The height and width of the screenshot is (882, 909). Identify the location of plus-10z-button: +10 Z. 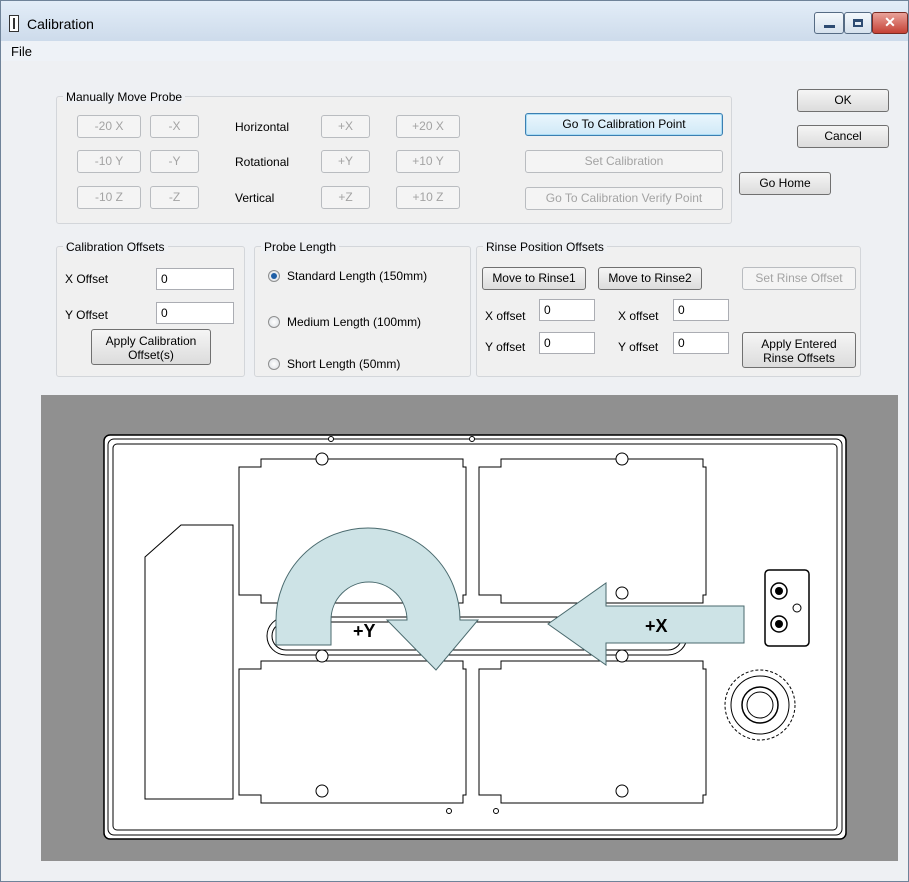
(428, 197).